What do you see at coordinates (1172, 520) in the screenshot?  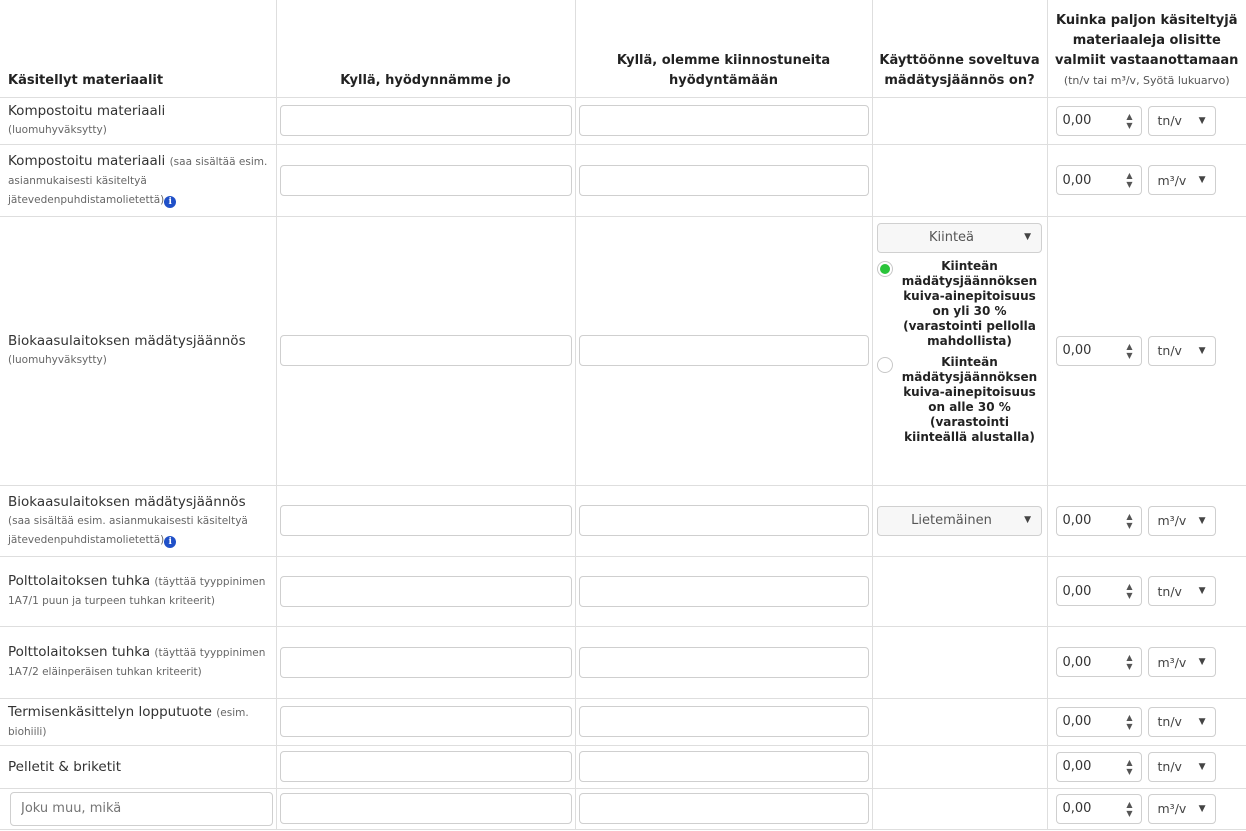 I see `unit-value: m³/v` at bounding box center [1172, 520].